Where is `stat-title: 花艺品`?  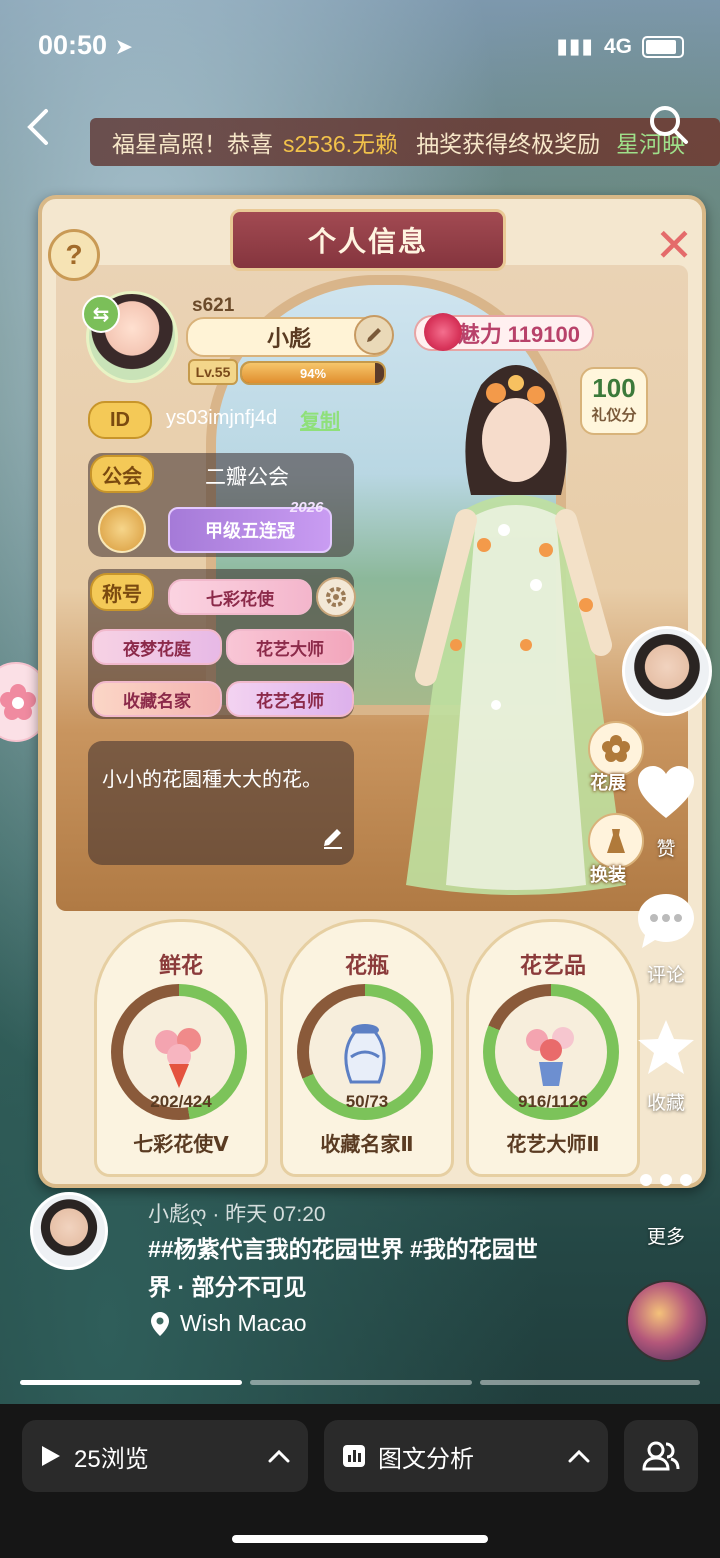
stat-title: 花艺品 is located at coordinates (552, 965).